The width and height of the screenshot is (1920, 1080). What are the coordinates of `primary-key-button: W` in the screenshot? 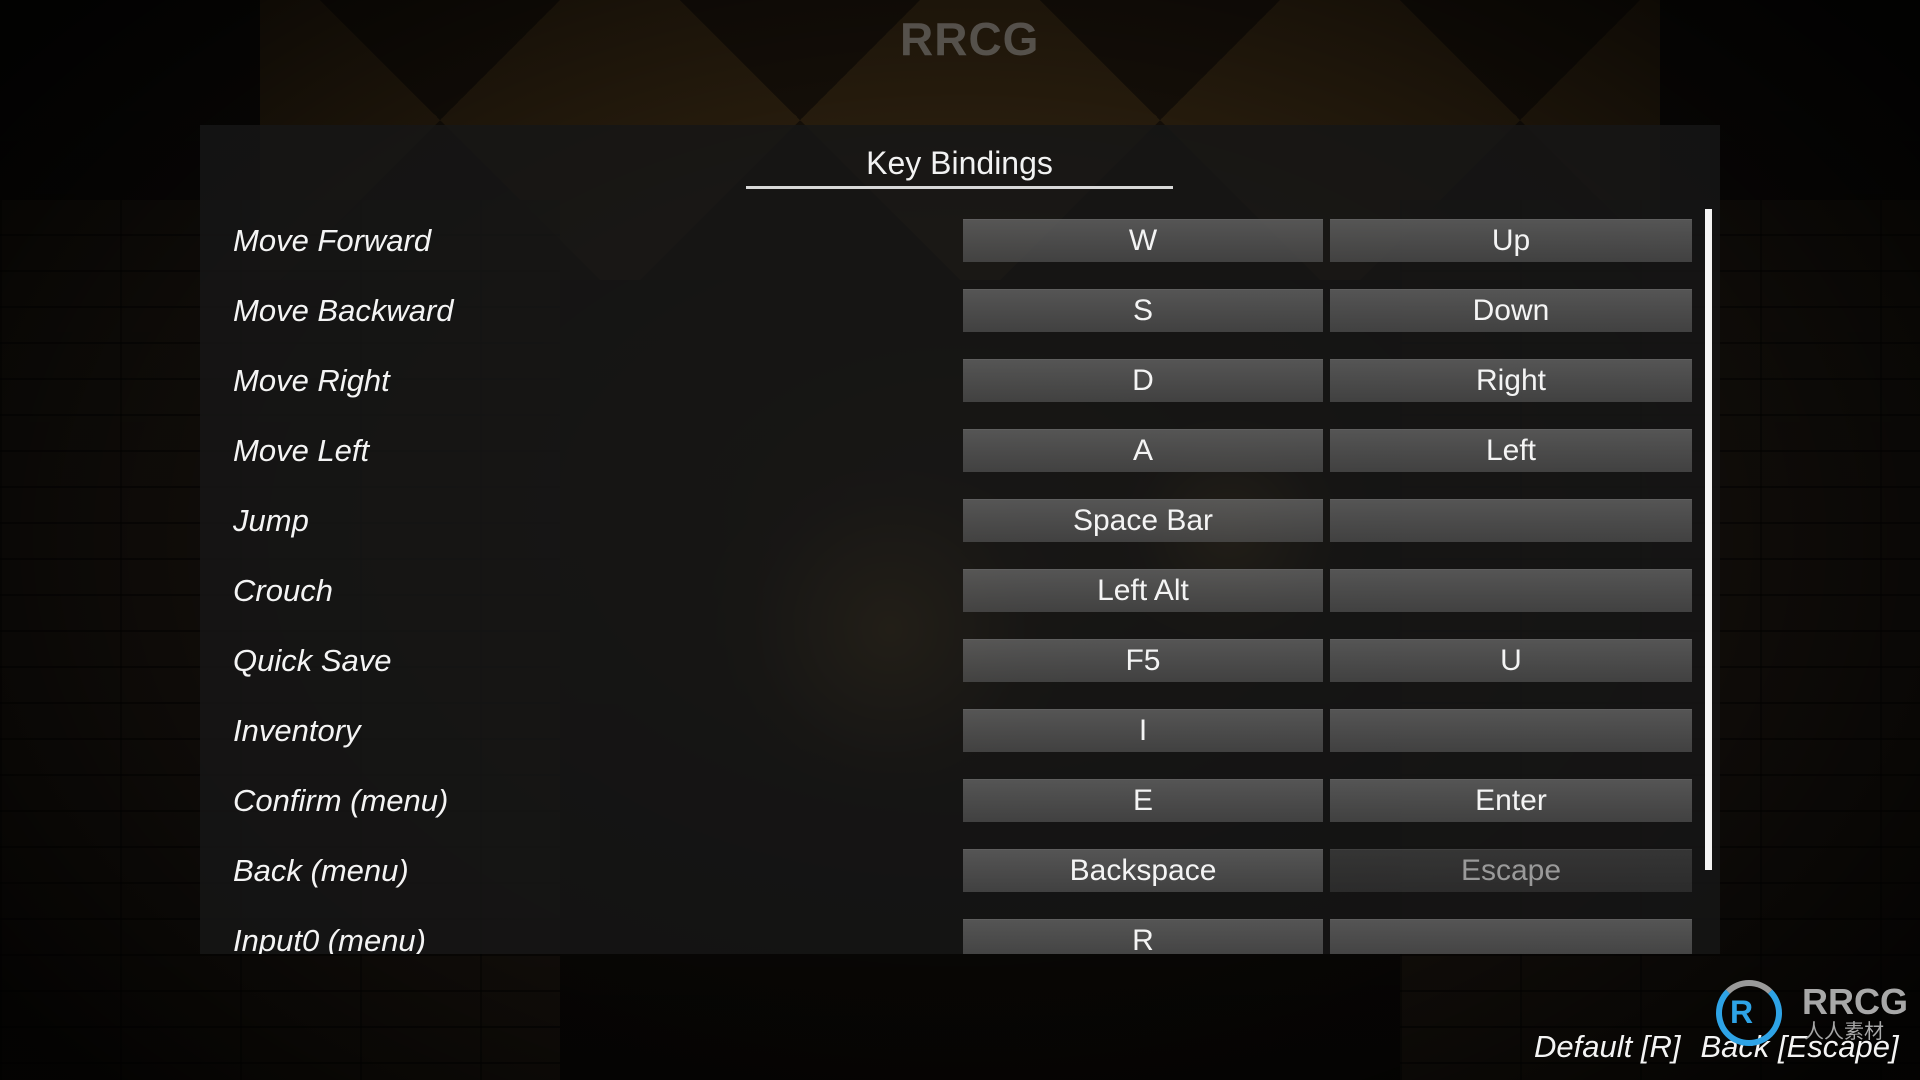 It's located at (1143, 240).